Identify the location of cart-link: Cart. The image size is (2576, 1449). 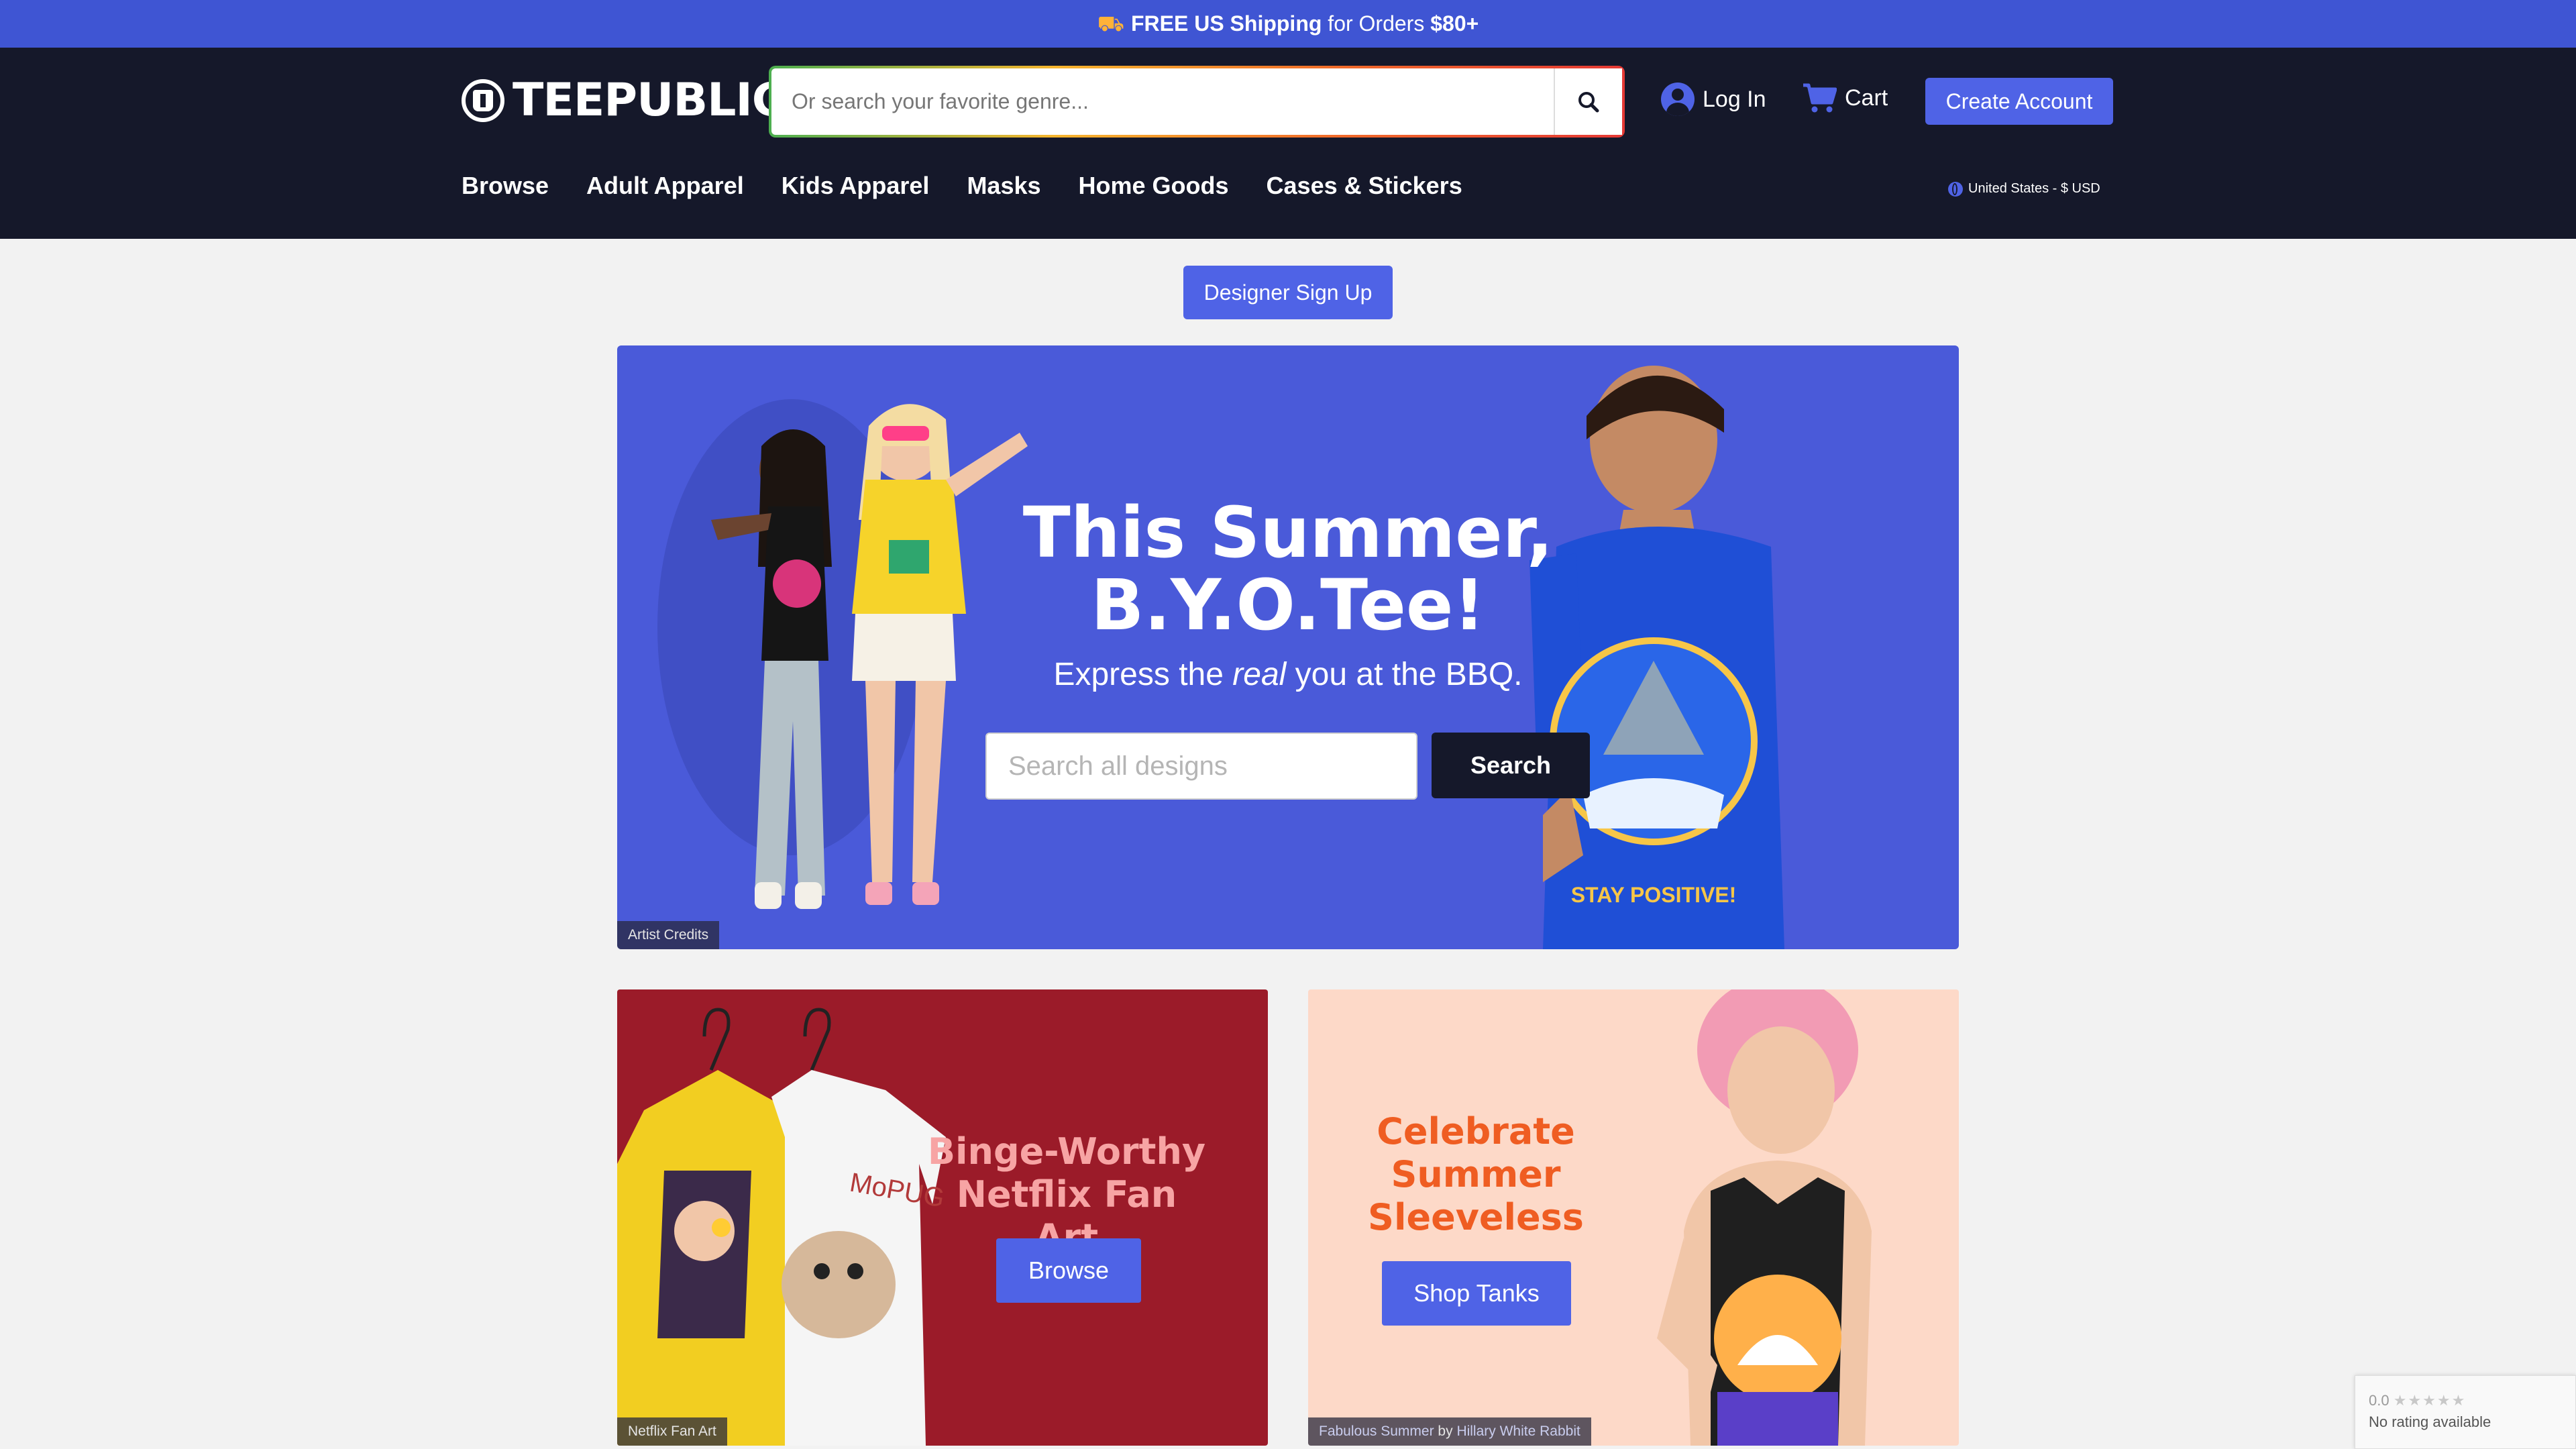
(1845, 98).